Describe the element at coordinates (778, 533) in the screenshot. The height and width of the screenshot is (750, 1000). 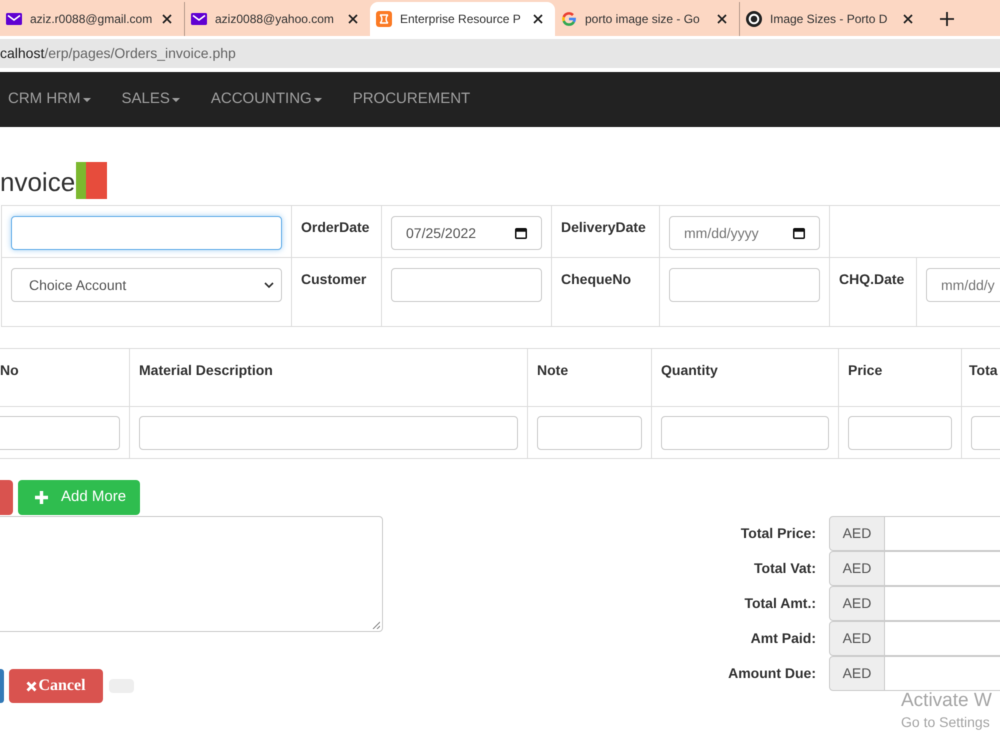
I see `total-label: Total Price:` at that location.